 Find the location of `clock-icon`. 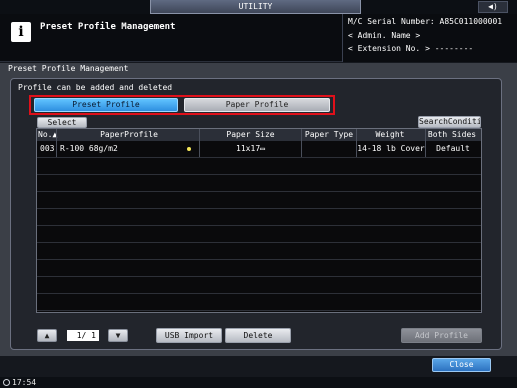

clock-icon is located at coordinates (6, 382).